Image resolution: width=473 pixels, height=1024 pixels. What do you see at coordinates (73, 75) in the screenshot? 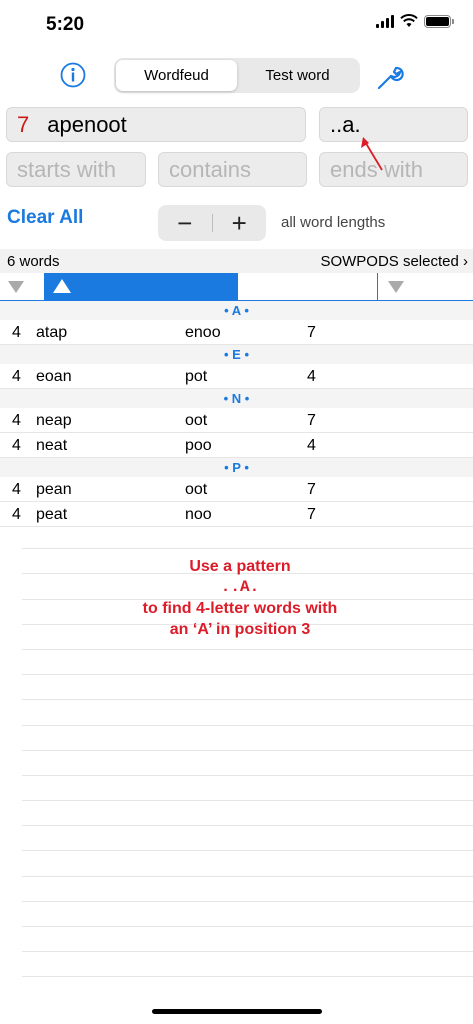
I see `info-icon` at bounding box center [73, 75].